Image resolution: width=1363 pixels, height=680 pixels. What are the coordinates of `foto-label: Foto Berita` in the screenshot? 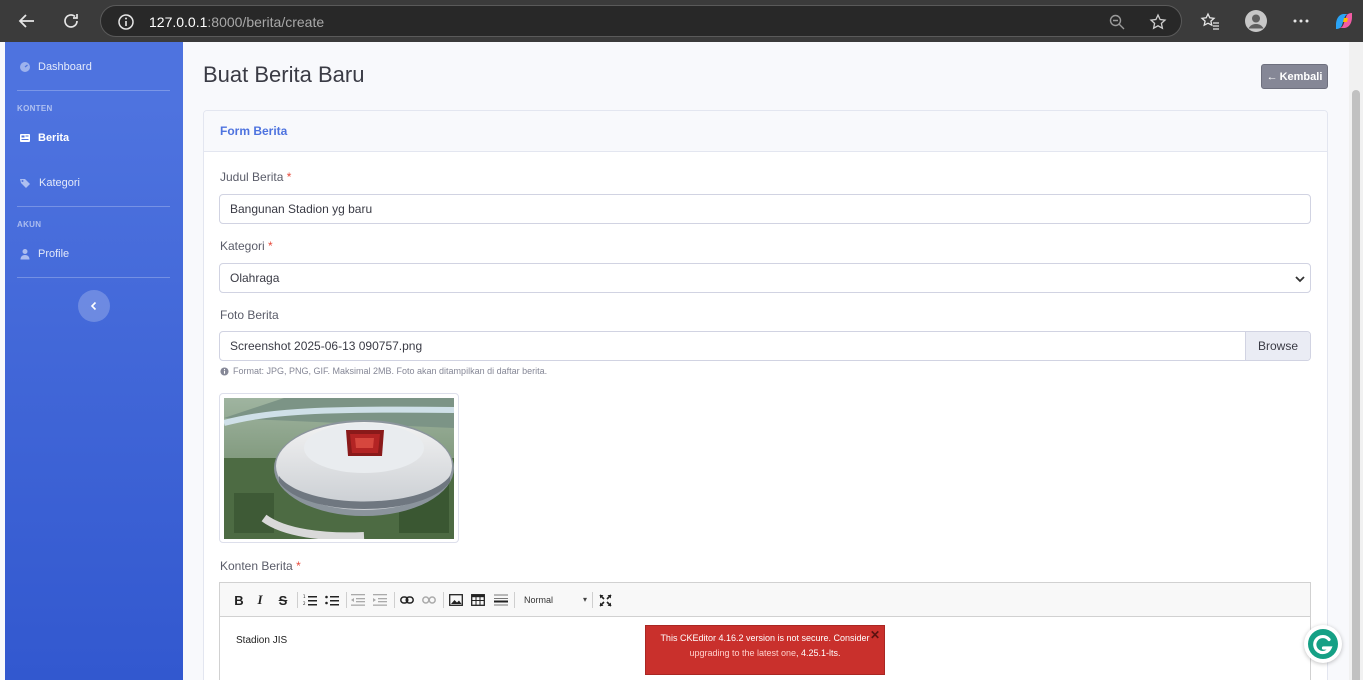 It's located at (249, 315).